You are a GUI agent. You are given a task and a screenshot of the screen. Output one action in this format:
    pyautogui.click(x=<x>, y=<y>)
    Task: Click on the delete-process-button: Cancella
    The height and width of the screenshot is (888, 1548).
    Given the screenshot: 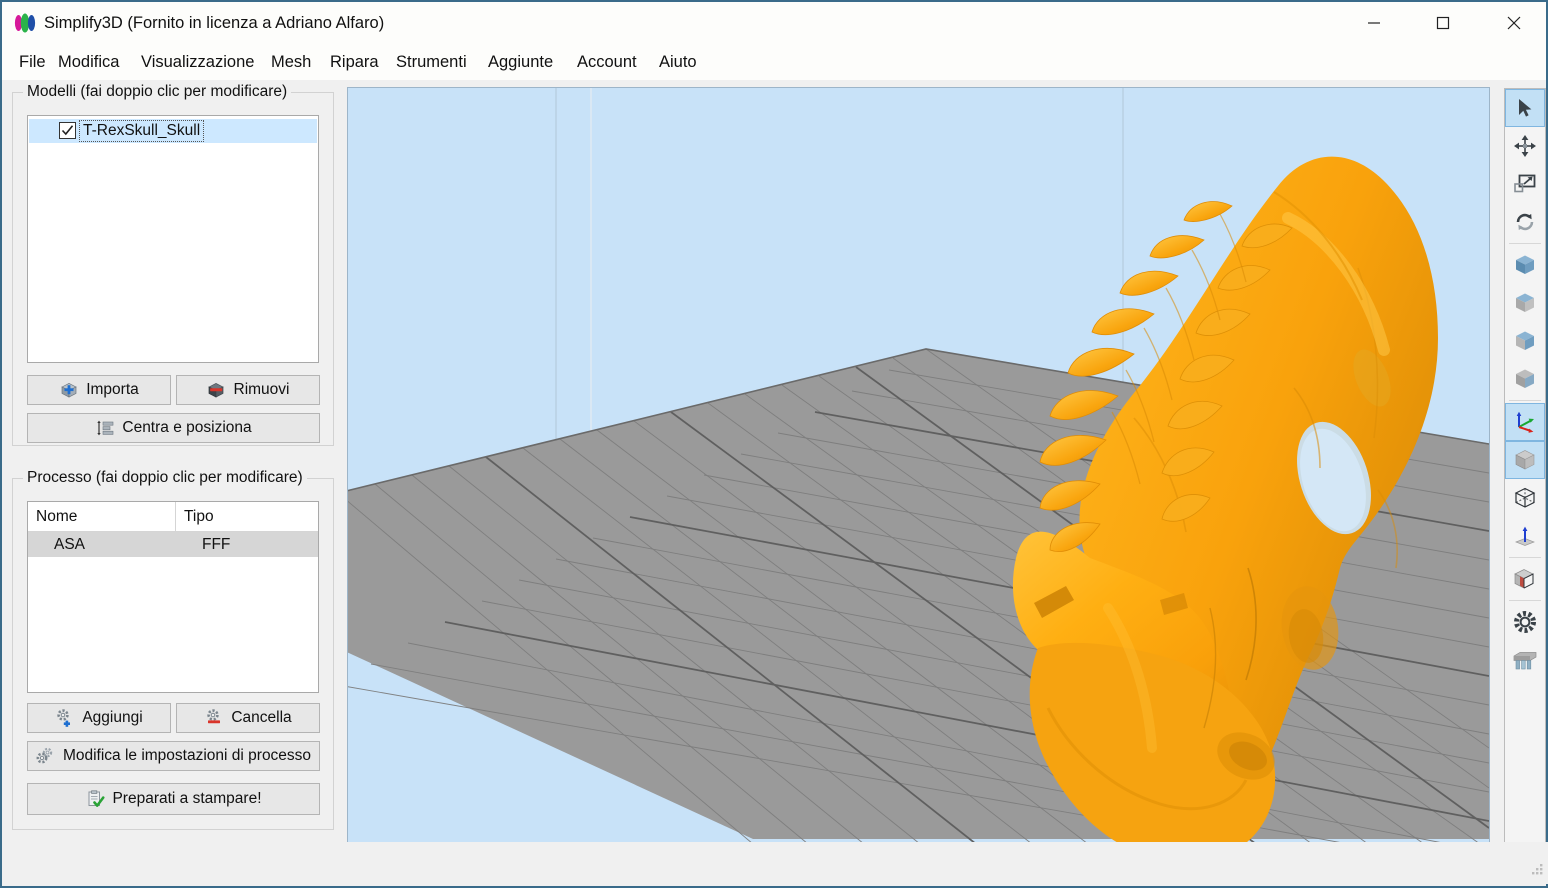 What is the action you would take?
    pyautogui.click(x=248, y=718)
    